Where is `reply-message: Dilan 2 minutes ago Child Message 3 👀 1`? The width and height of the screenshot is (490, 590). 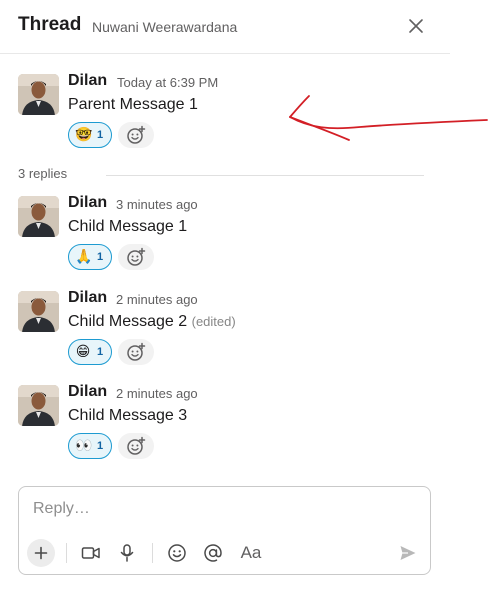
reply-message: Dilan 2 minutes ago Child Message 3 👀 1 is located at coordinates (225, 429).